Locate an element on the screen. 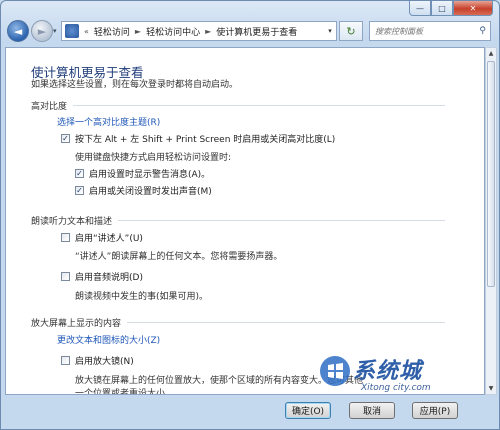  audio-description-note: 朗读视频中发生的事(如果可用)。 is located at coordinates (142, 297).